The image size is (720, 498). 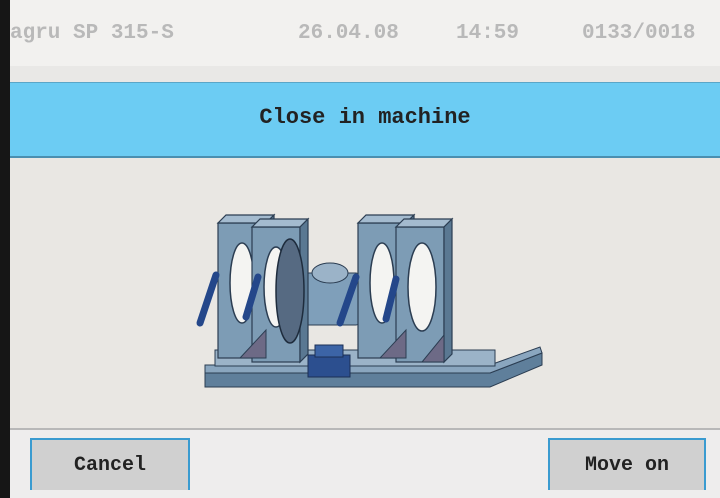 I want to click on page-title: Close in machine, so click(x=365, y=117).